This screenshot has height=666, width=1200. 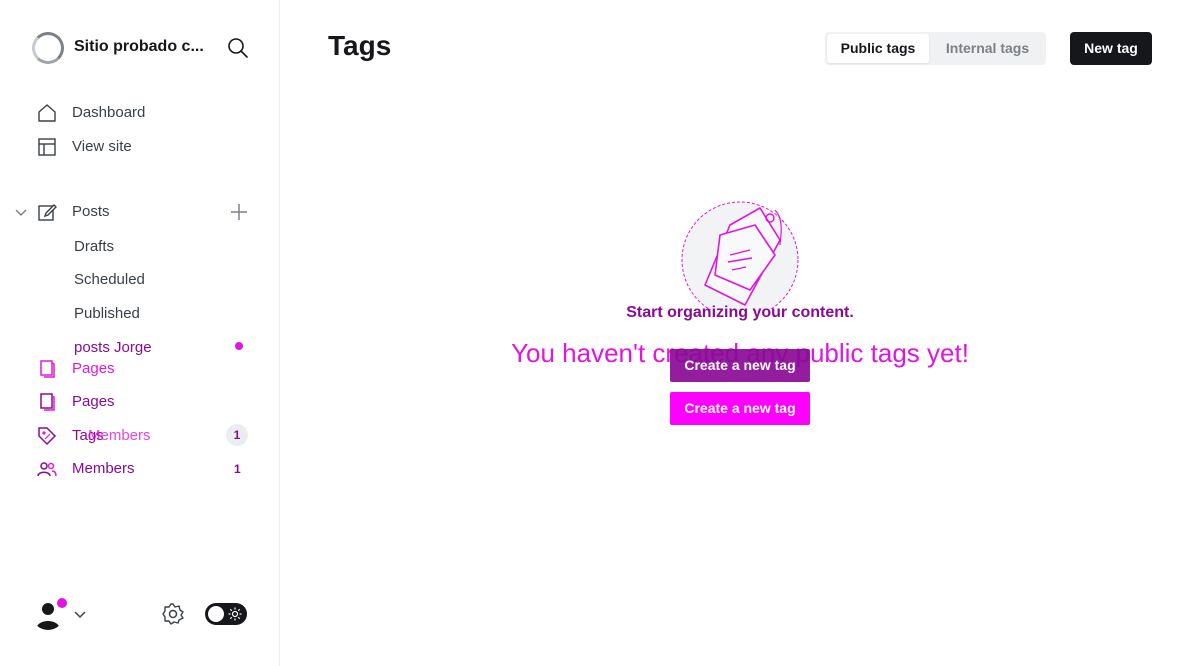 I want to click on nav-dashboard-label: Dashboard, so click(x=109, y=112).